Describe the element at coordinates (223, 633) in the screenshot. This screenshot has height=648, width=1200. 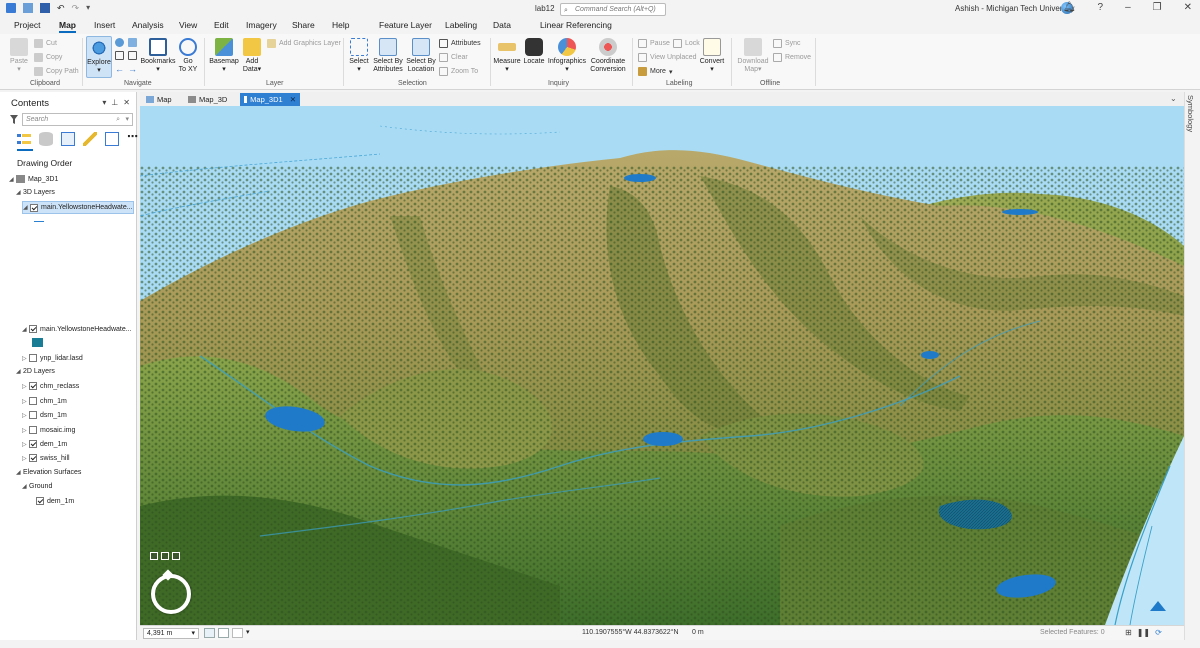
I see `grid-icon` at that location.